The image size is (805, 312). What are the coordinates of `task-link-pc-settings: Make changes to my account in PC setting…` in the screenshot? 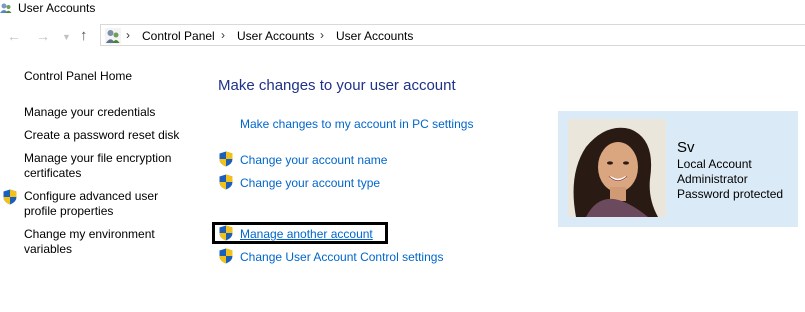 It's located at (356, 124).